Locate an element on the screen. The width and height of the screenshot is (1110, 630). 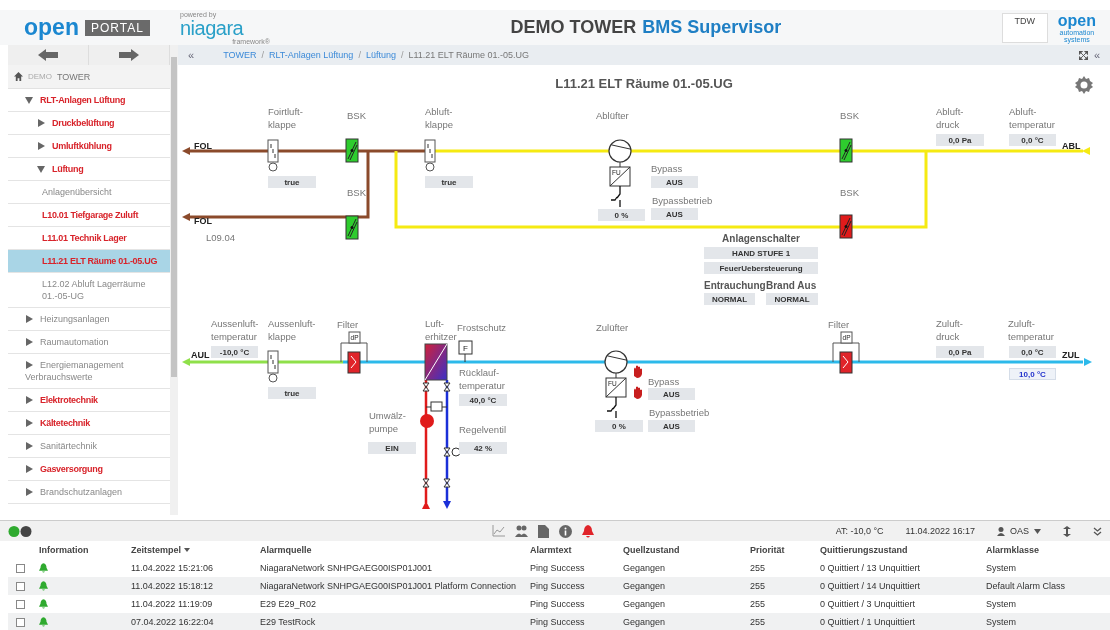
component-label: Filter is located at coordinates (348, 325).